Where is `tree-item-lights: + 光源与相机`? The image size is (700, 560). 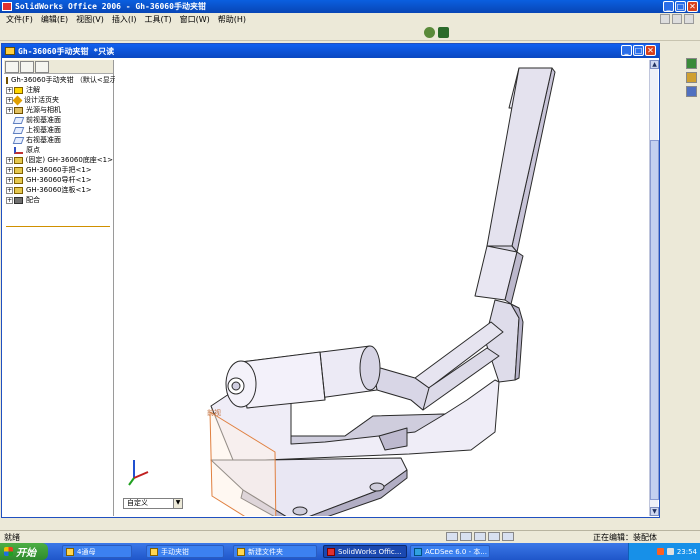
tree-item-lights: + 光源与相机 is located at coordinates (59, 110).